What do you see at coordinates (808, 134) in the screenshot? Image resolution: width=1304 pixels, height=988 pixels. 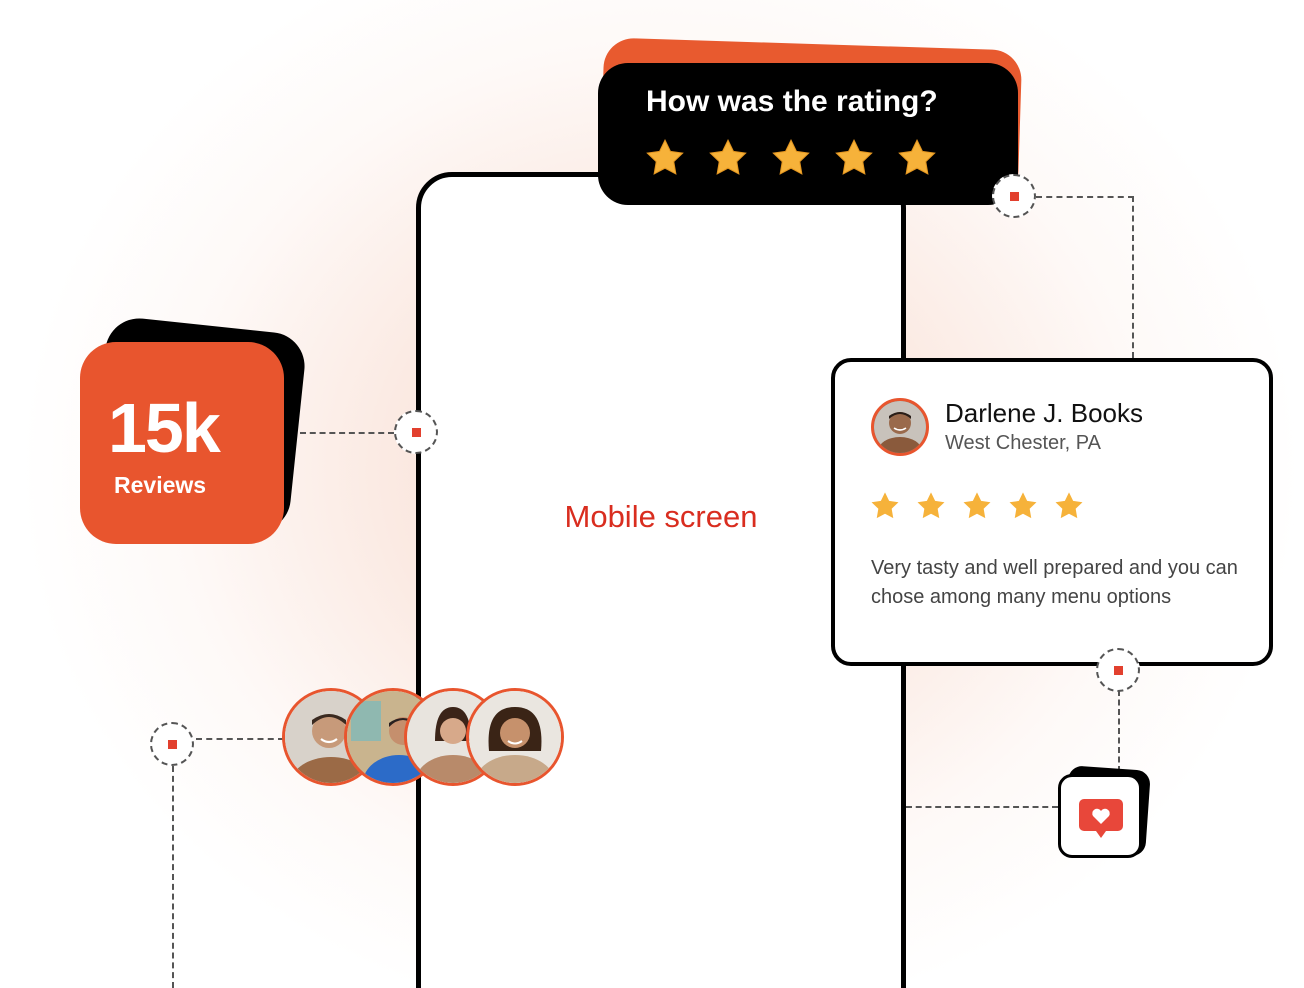 I see `rating-prompt-card: How was the rating?` at bounding box center [808, 134].